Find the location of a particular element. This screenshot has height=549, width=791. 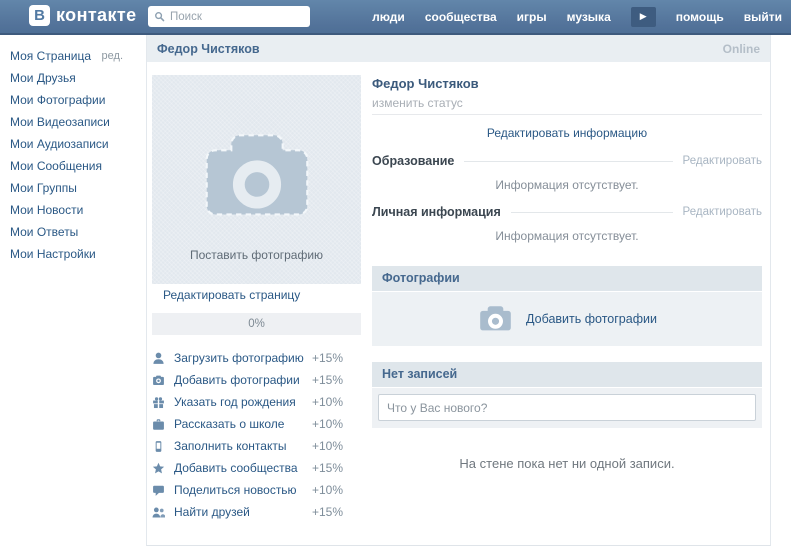

sidebar-item-settings: Мои Настройки is located at coordinates (73, 254).